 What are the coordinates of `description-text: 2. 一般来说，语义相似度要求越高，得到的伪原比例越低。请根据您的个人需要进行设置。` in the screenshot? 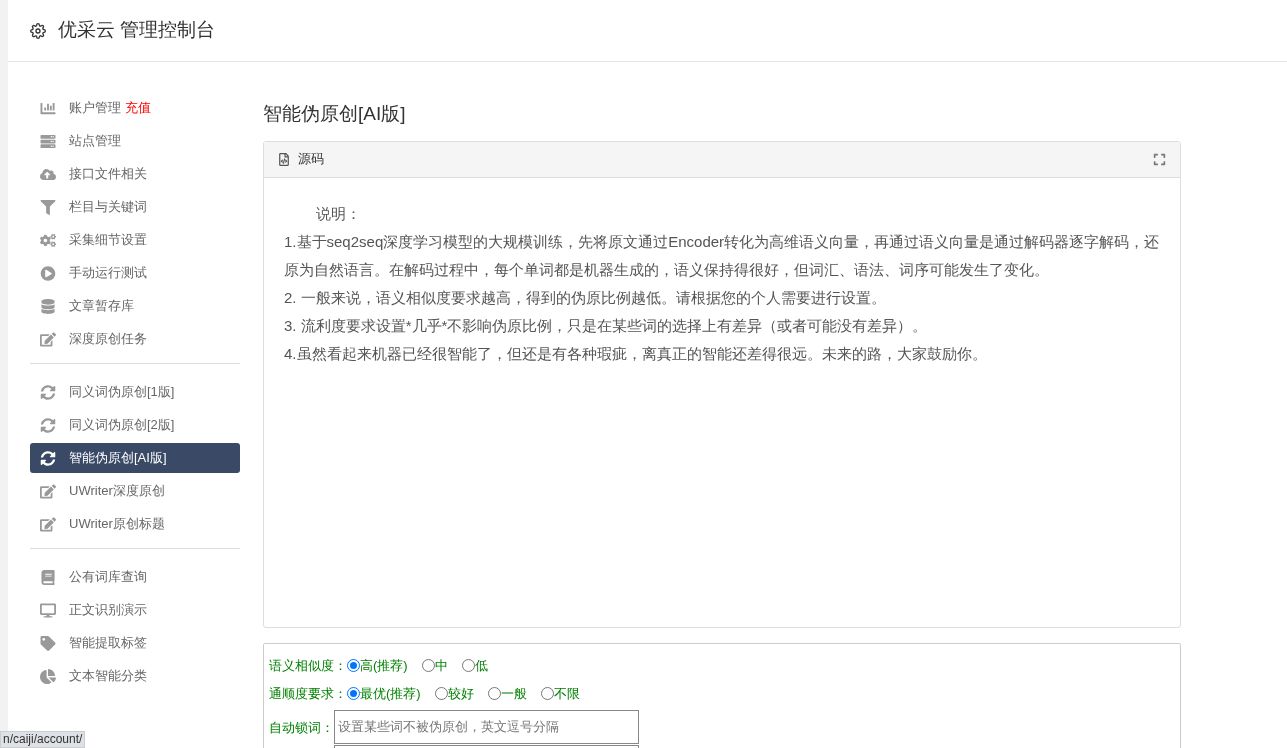 It's located at (585, 297).